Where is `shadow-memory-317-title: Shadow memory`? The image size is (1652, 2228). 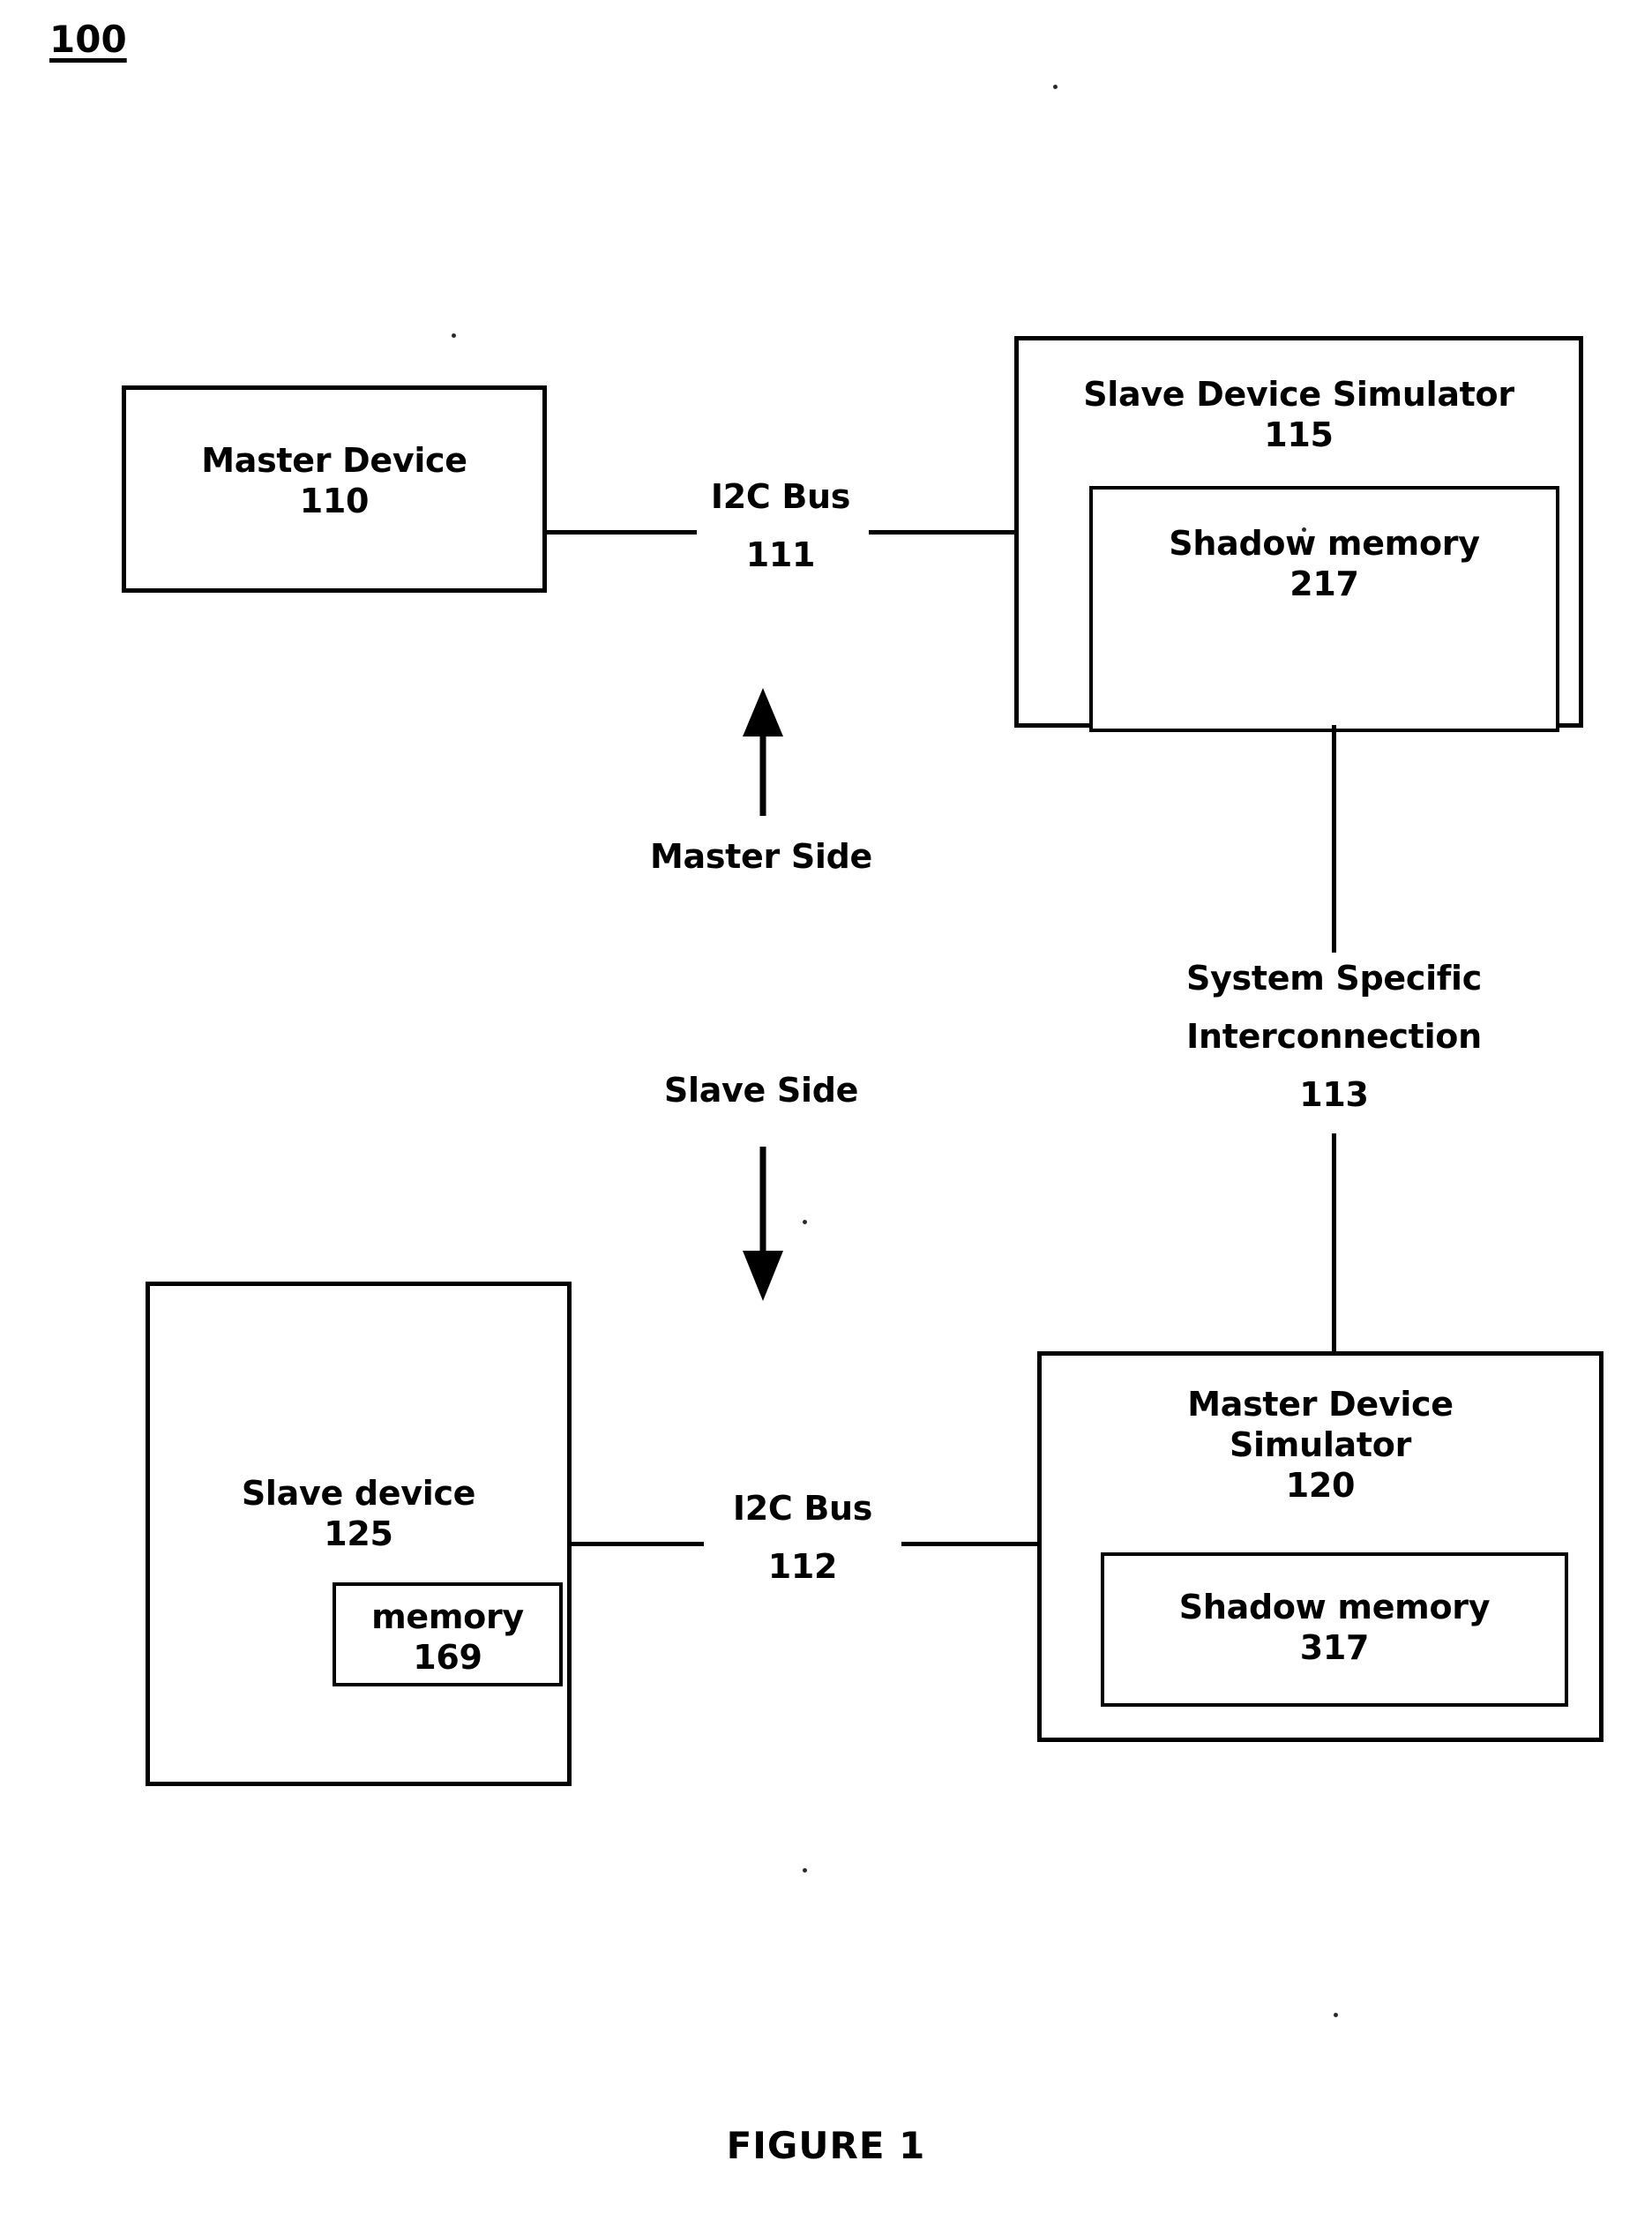 shadow-memory-317-title: Shadow memory is located at coordinates (1334, 1607).